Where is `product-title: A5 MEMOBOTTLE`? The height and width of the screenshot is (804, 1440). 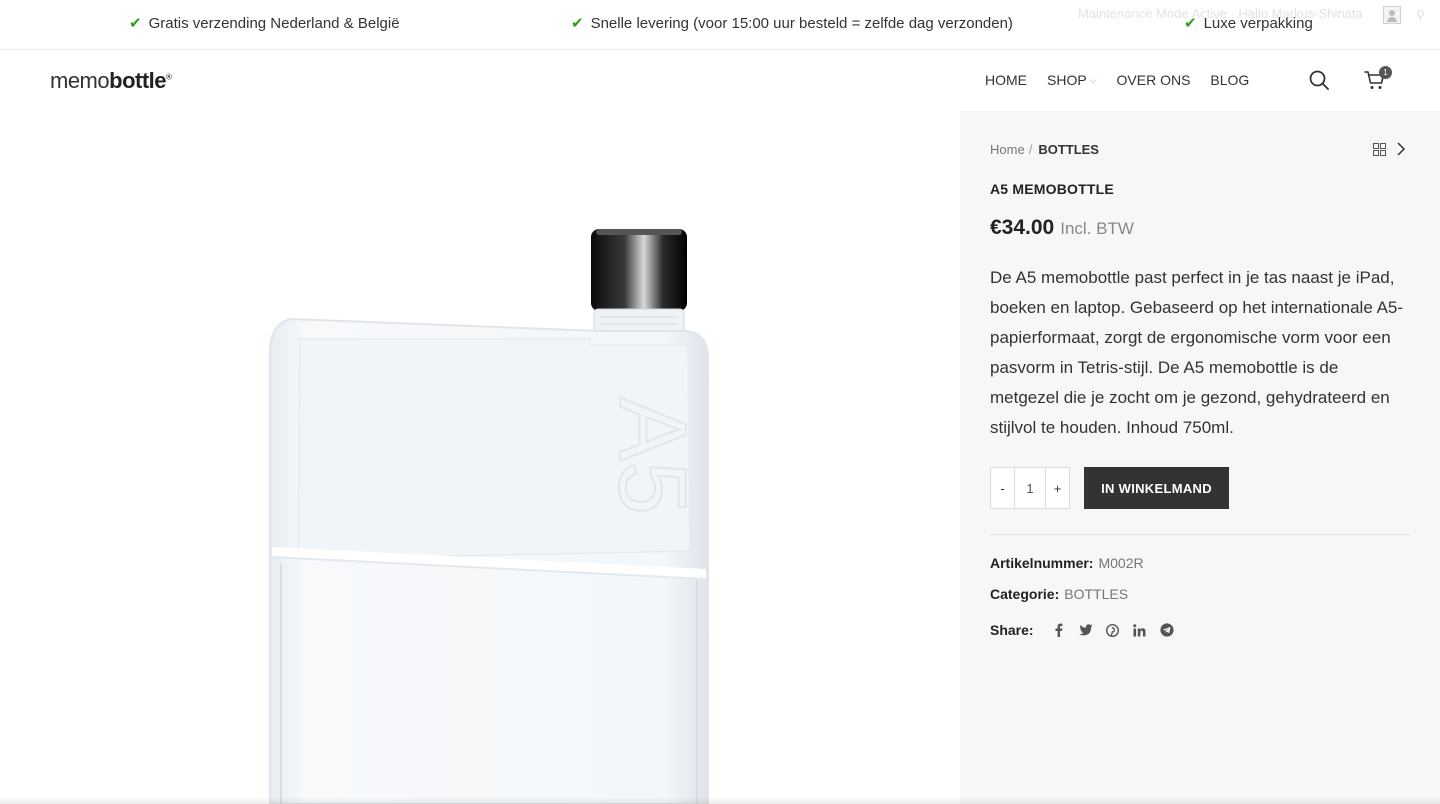
product-title: A5 MEMOBOTTLE is located at coordinates (1052, 189).